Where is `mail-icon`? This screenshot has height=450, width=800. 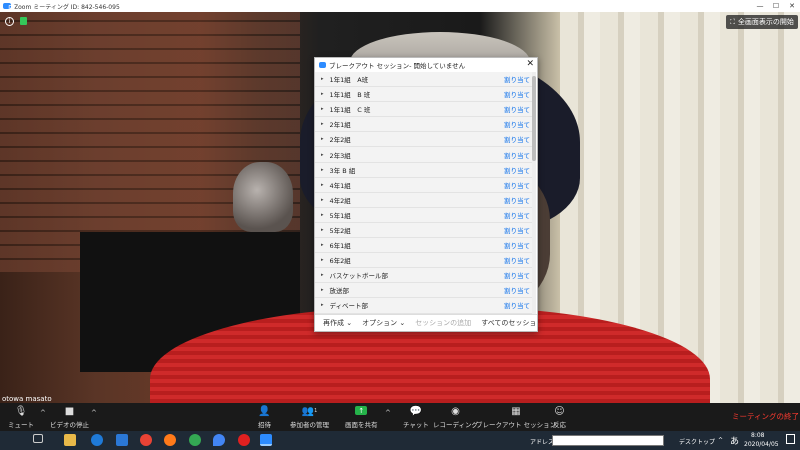
mail-icon is located at coordinates (122, 440).